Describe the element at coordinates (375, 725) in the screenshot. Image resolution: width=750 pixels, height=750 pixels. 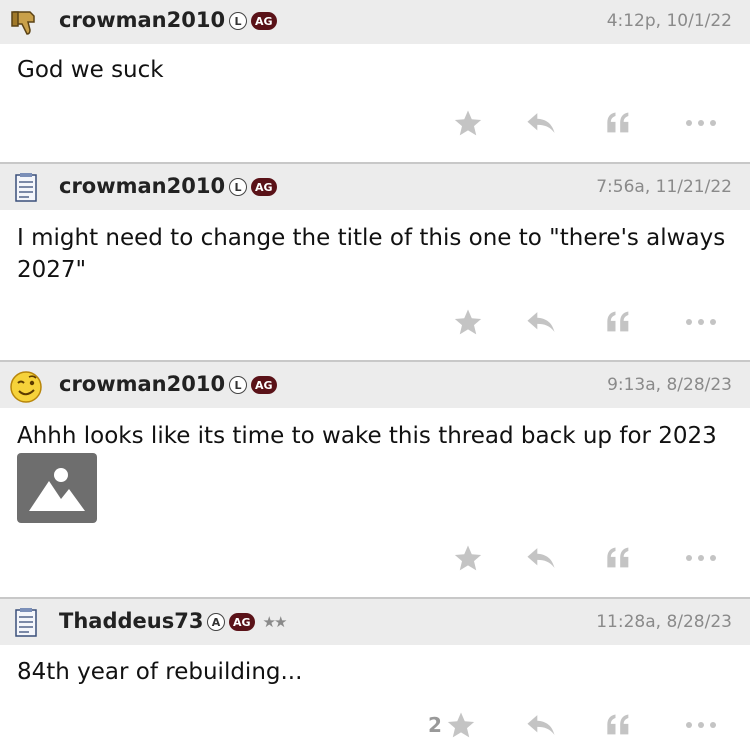
I see `post-actions: 2` at that location.